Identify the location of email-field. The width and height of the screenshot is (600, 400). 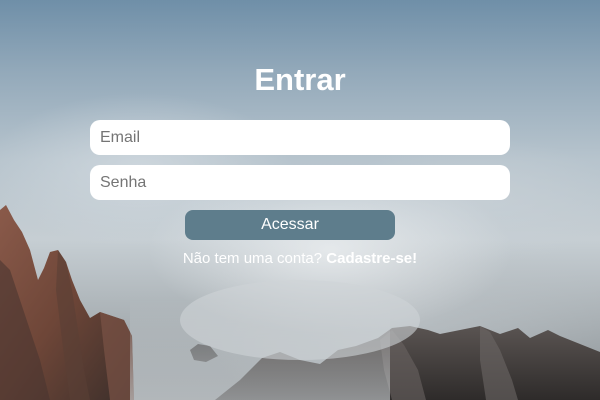
(300, 137).